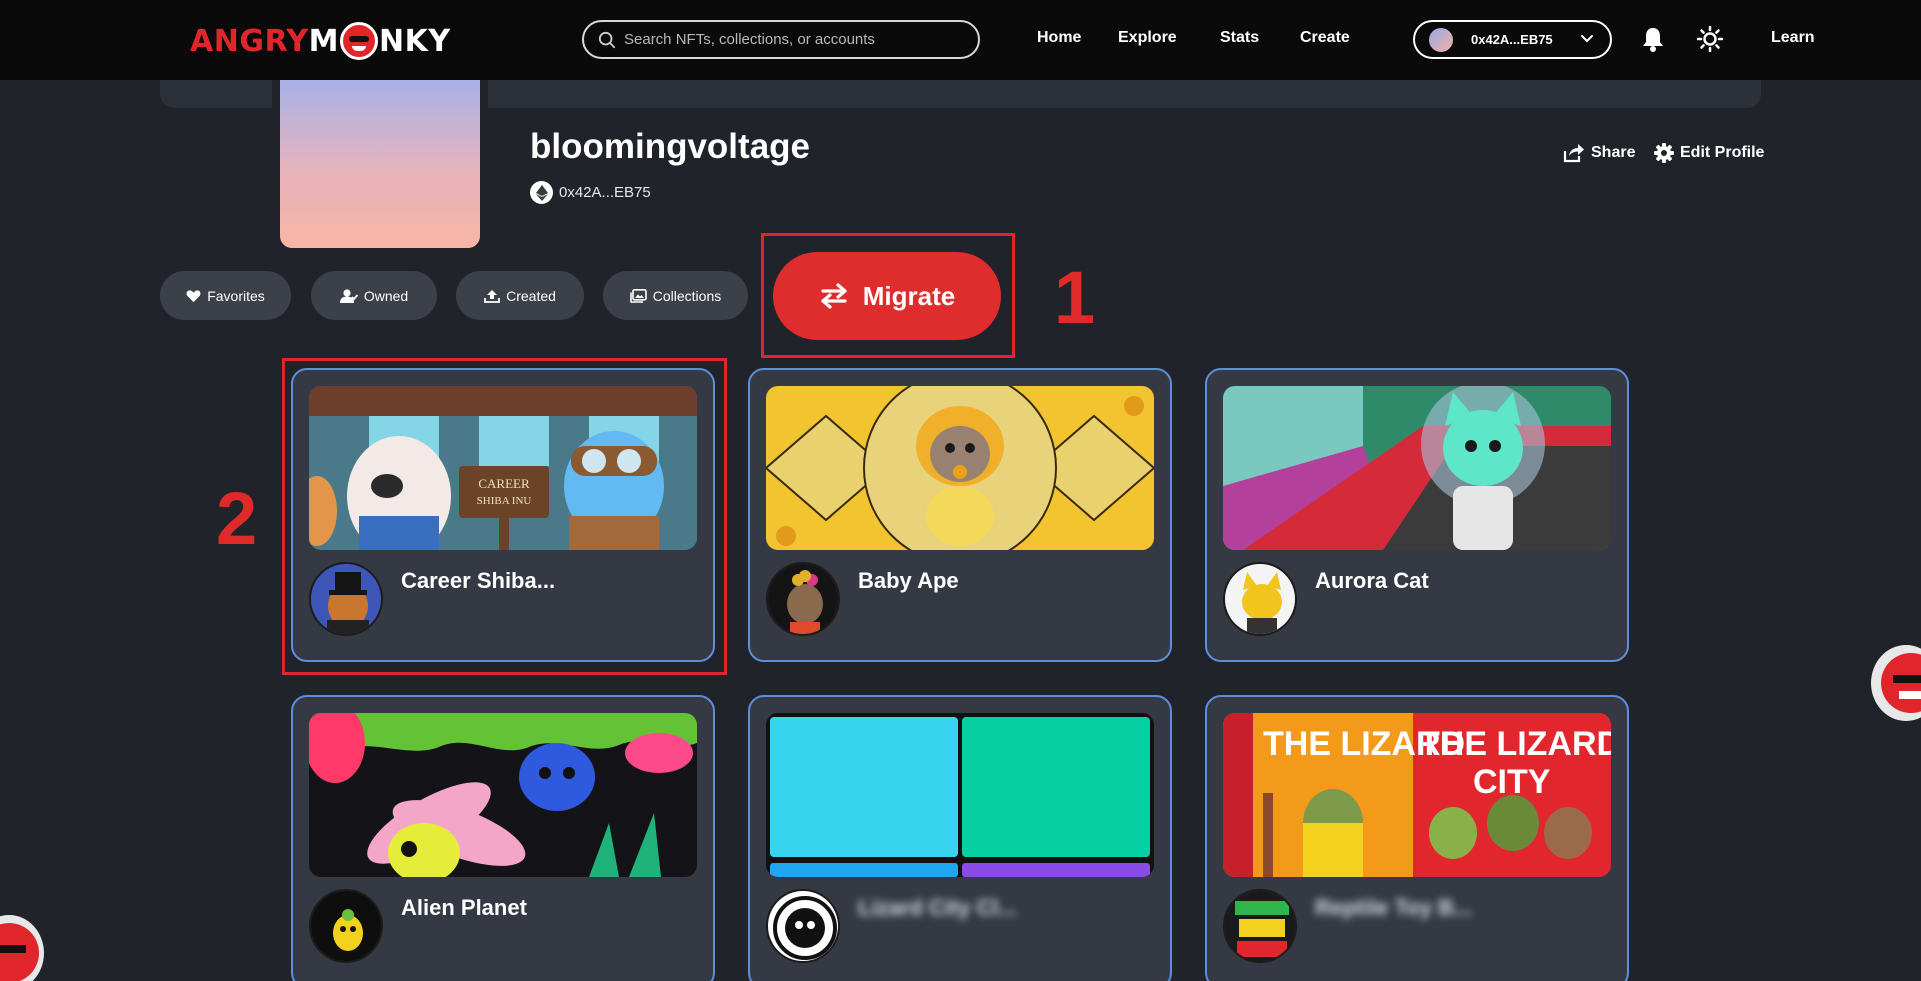 The height and width of the screenshot is (981, 1921). I want to click on filter-collections: Collections, so click(675, 295).